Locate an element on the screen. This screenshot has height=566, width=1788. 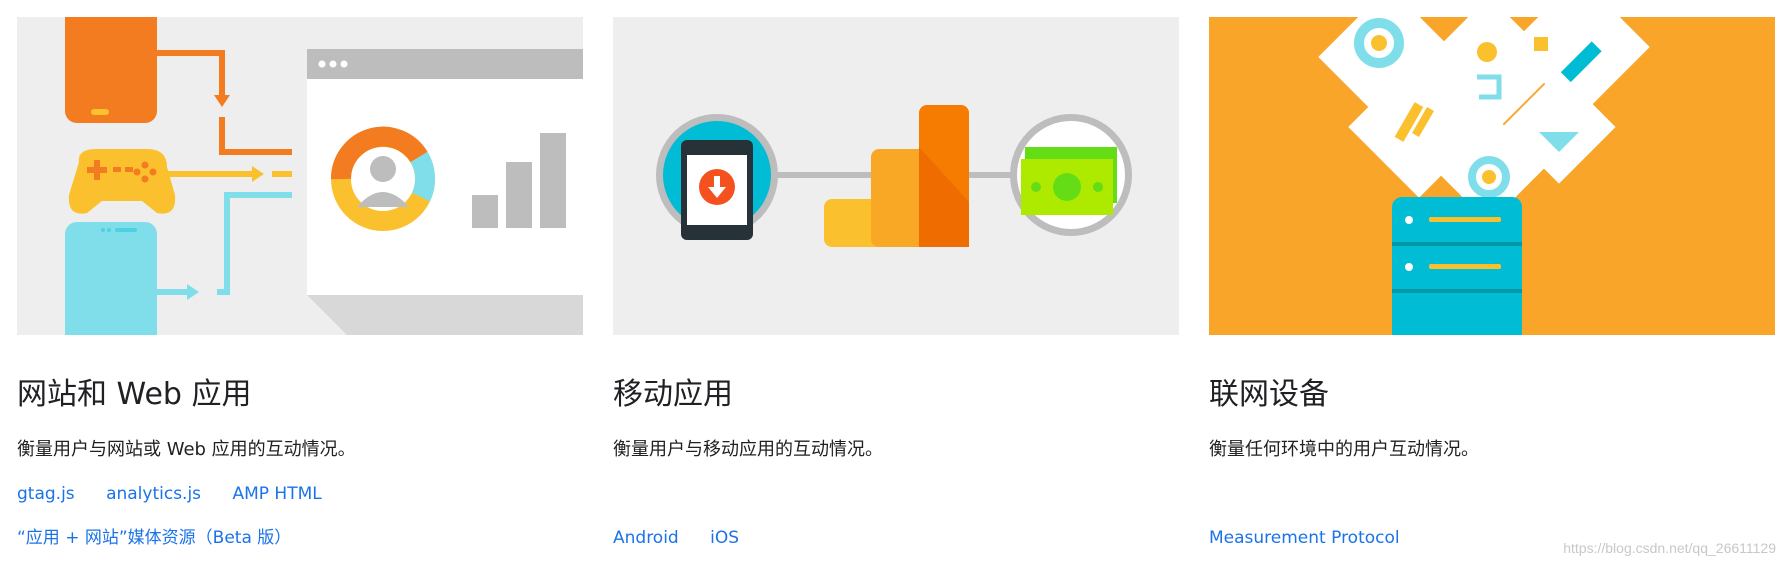
card-title: 联网设备 is located at coordinates (1269, 394).